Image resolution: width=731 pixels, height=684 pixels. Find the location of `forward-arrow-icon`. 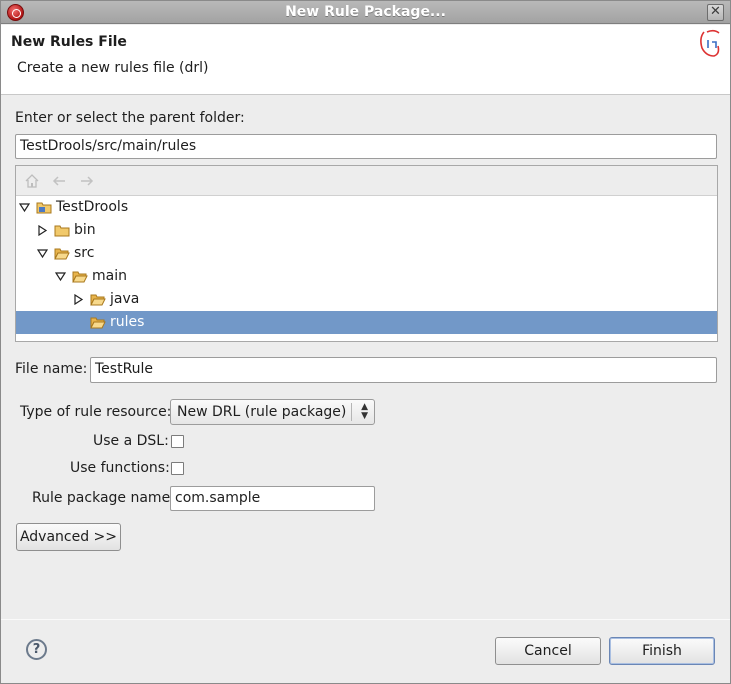

forward-arrow-icon is located at coordinates (87, 181).